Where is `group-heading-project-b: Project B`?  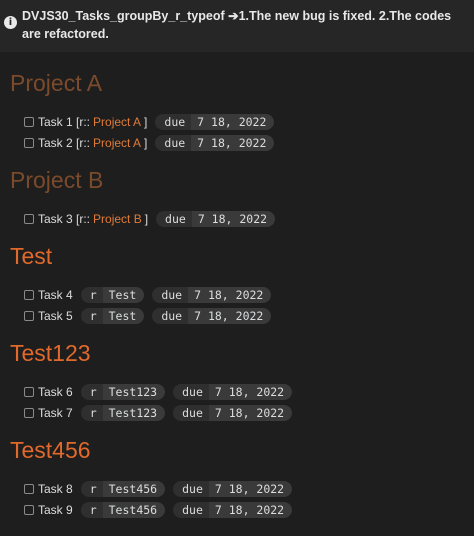
group-heading-project-b: Project B is located at coordinates (57, 180).